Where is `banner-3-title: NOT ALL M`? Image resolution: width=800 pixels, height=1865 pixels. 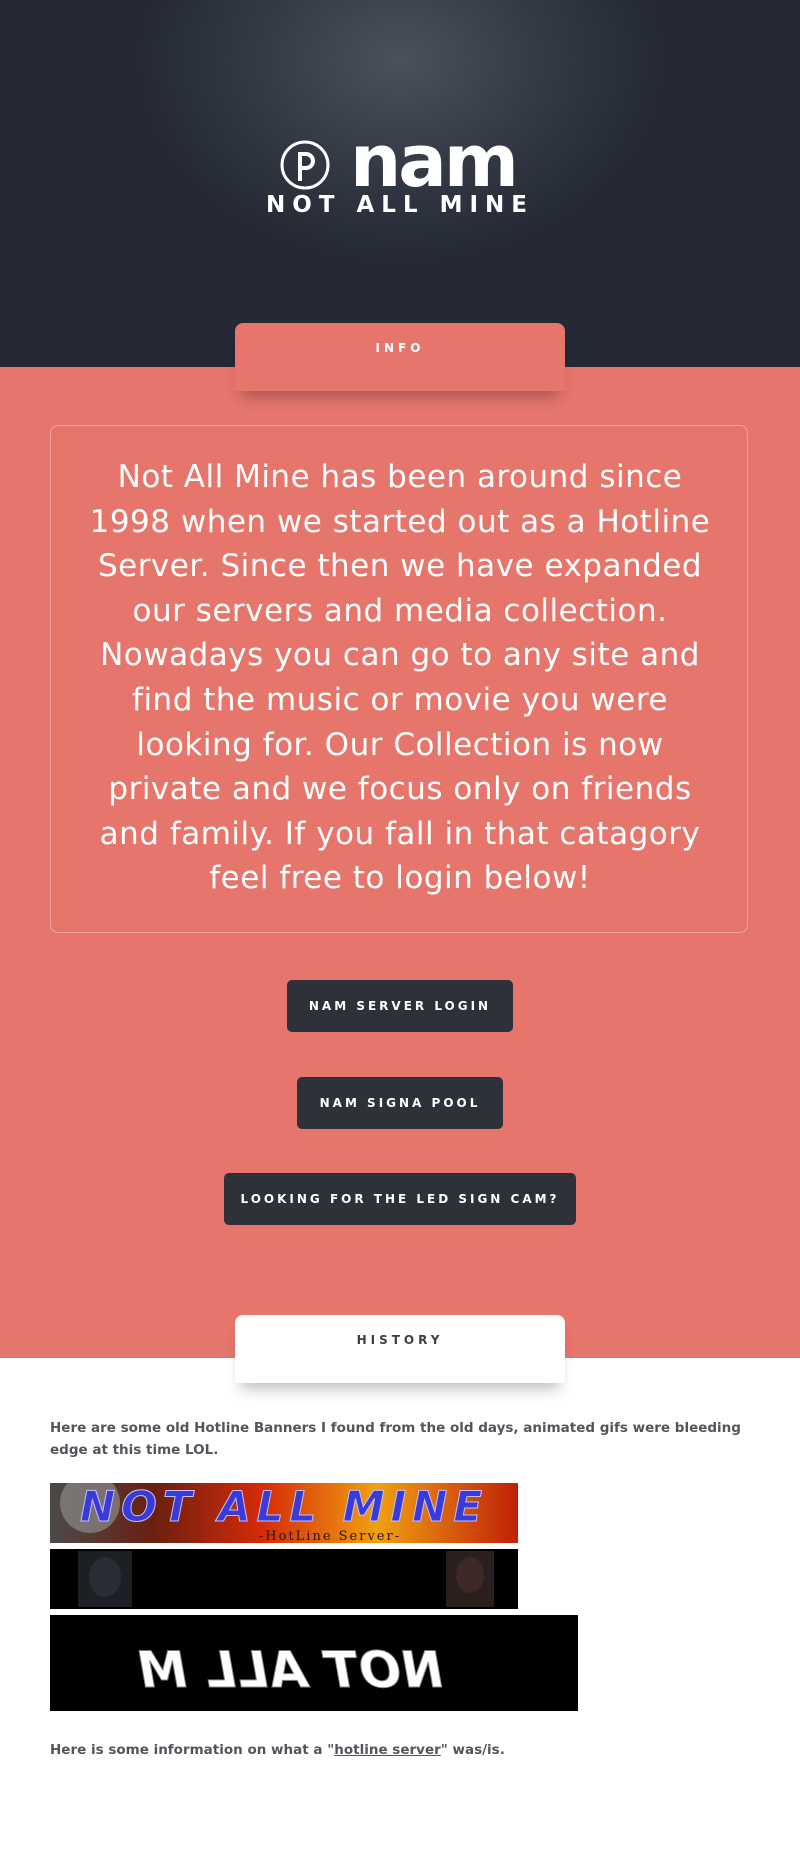
banner-3-title: NOT ALL M is located at coordinates (291, 1669).